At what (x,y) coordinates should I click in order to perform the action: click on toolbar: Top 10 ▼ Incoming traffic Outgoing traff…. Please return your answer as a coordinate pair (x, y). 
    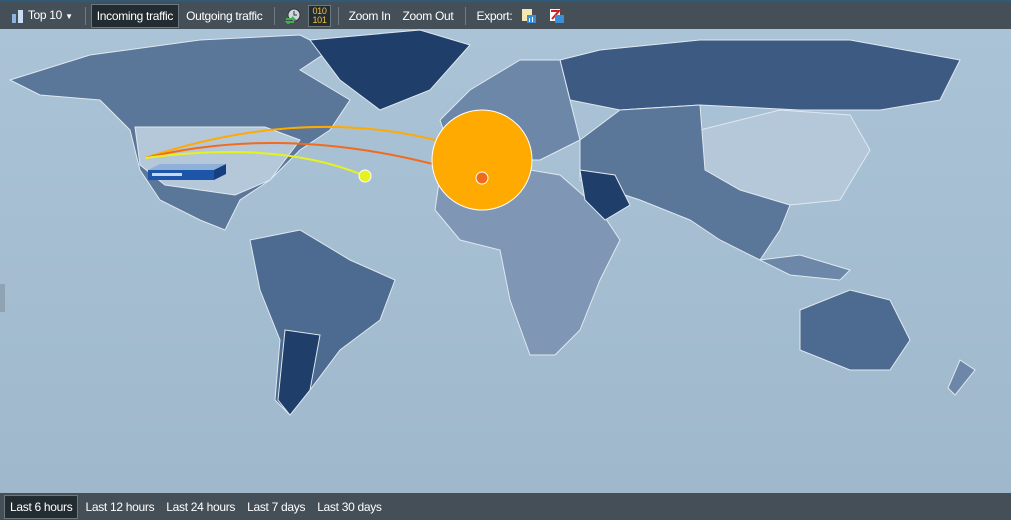
    Looking at the image, I should click on (505, 14).